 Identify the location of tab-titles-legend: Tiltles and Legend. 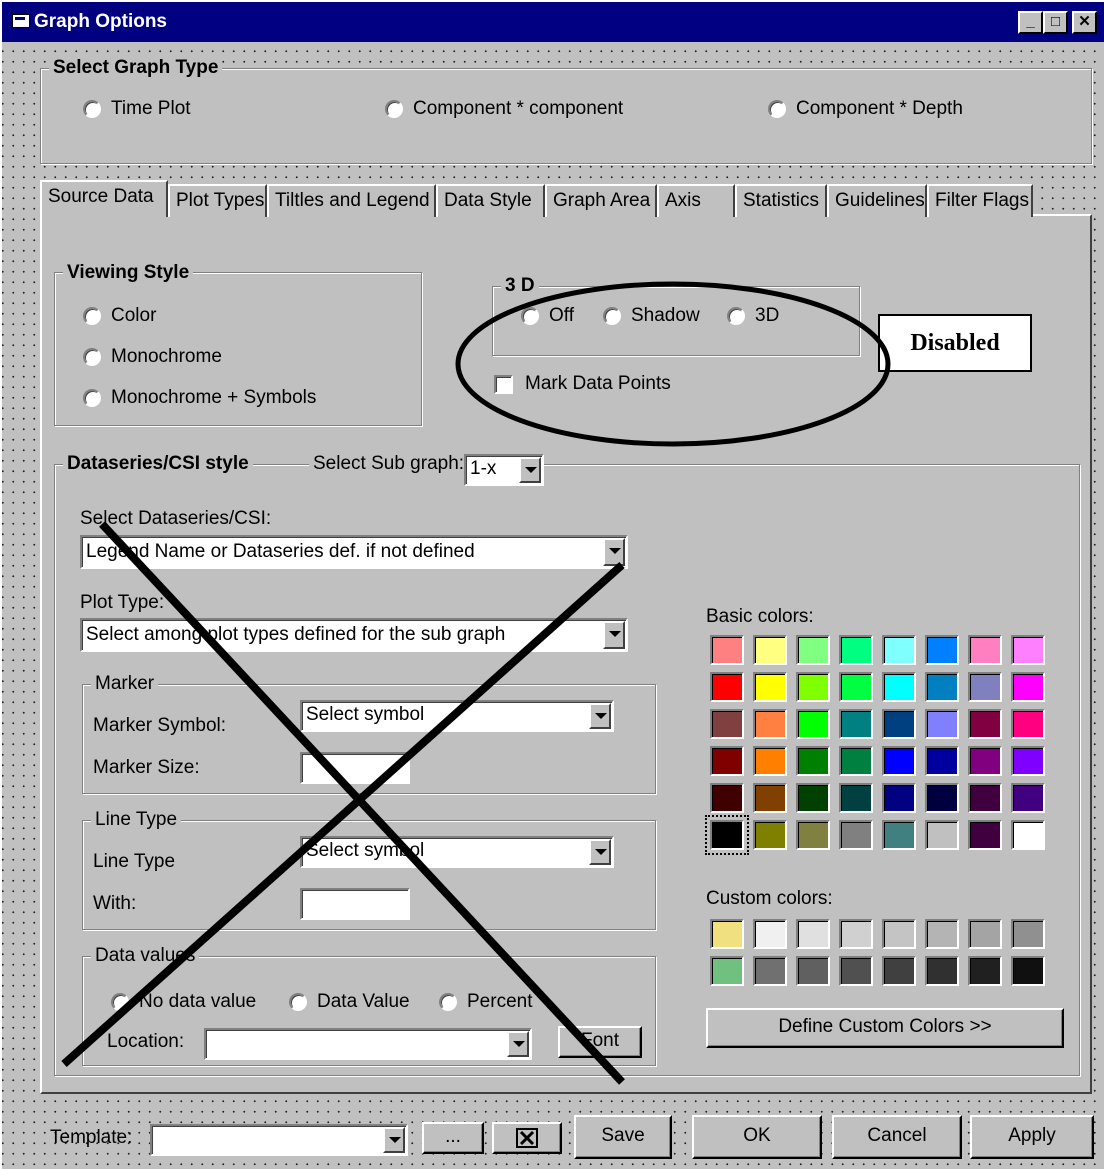
(351, 200).